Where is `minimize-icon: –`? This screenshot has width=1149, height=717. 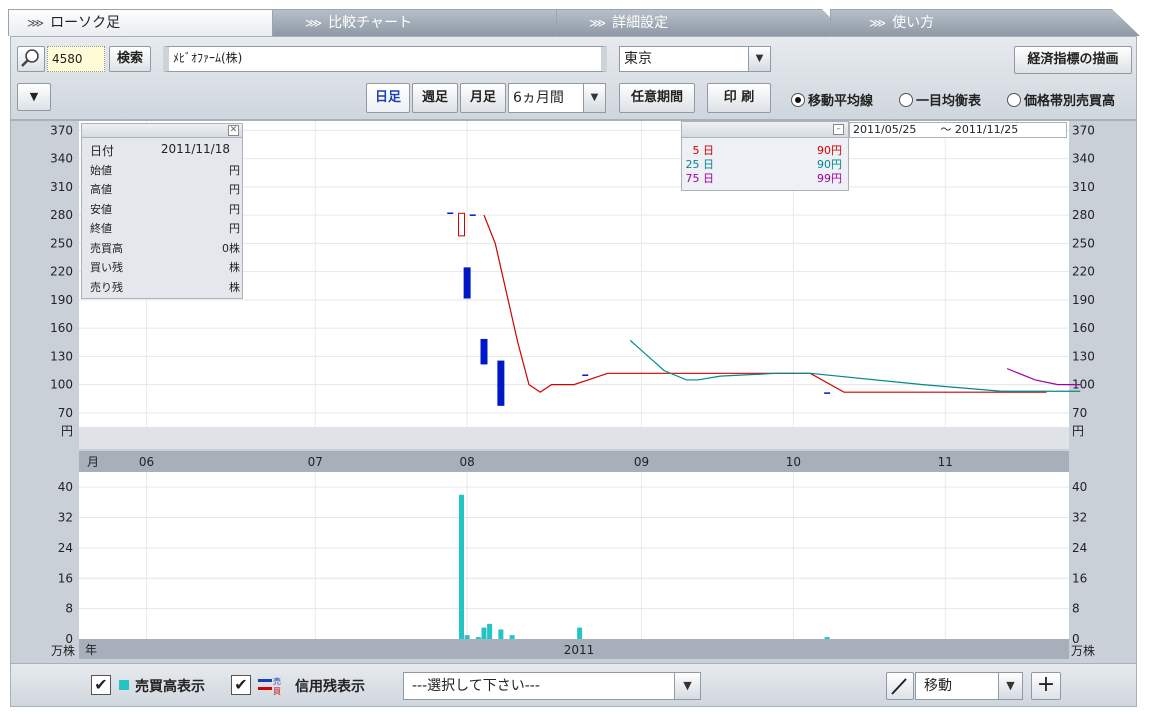
minimize-icon: – is located at coordinates (838, 129).